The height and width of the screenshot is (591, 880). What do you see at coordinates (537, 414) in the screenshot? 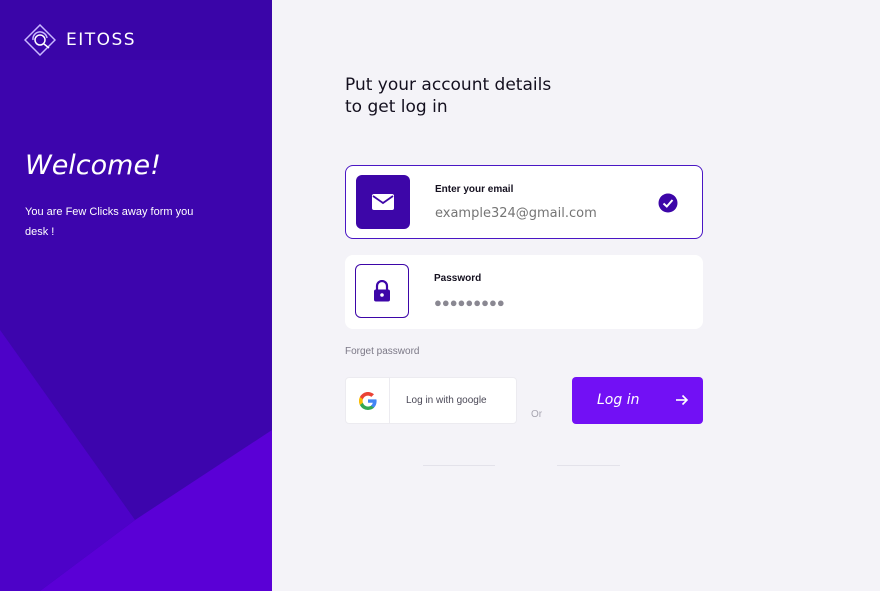
I see `or-separator: Or` at bounding box center [537, 414].